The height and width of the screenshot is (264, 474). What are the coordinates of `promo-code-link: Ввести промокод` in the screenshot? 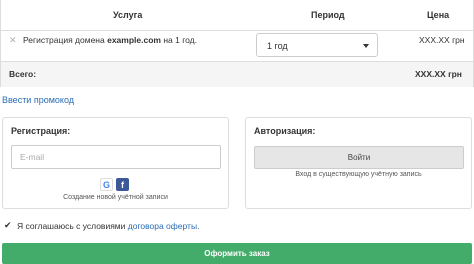 It's located at (38, 100).